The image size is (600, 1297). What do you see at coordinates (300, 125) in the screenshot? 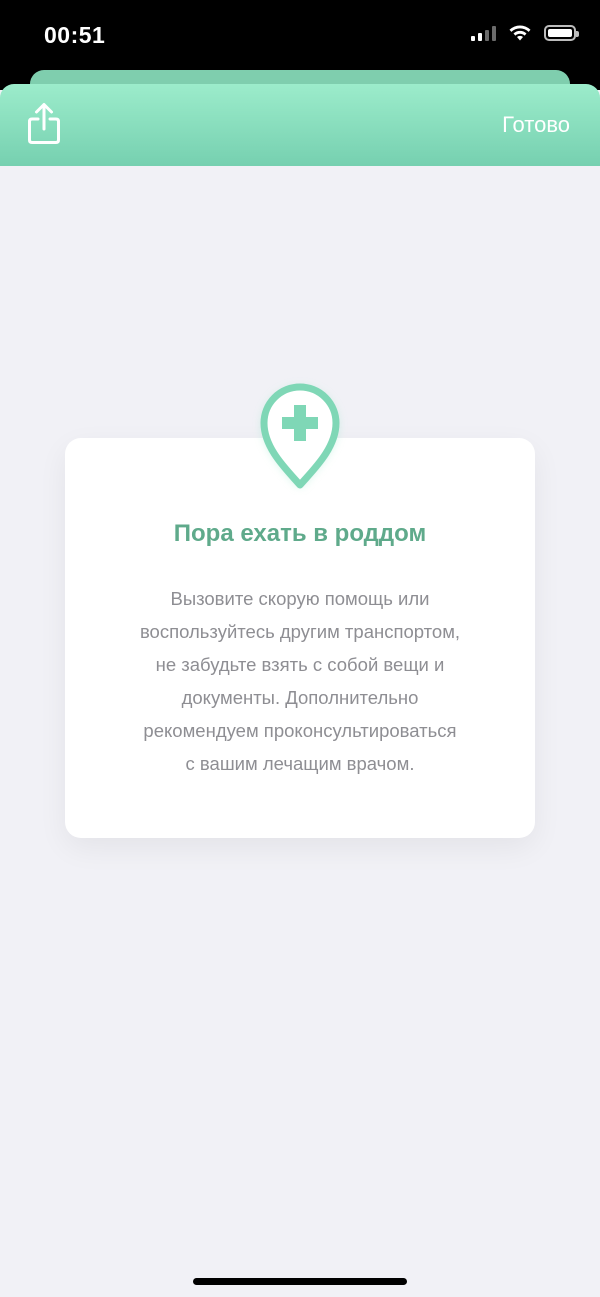
I see `sheet-header: Готово` at bounding box center [300, 125].